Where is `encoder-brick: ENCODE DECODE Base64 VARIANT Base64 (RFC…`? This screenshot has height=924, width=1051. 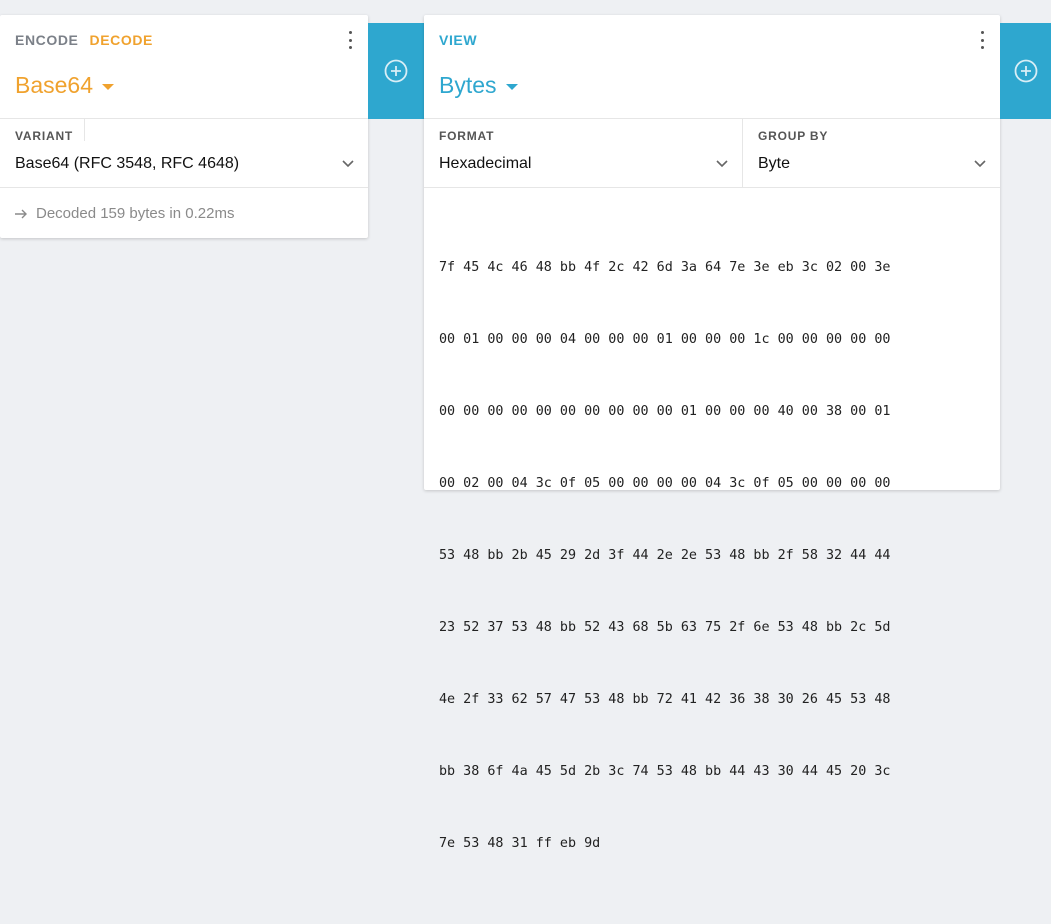
encoder-brick: ENCODE DECODE Base64 VARIANT Base64 (RFC… is located at coordinates (184, 126).